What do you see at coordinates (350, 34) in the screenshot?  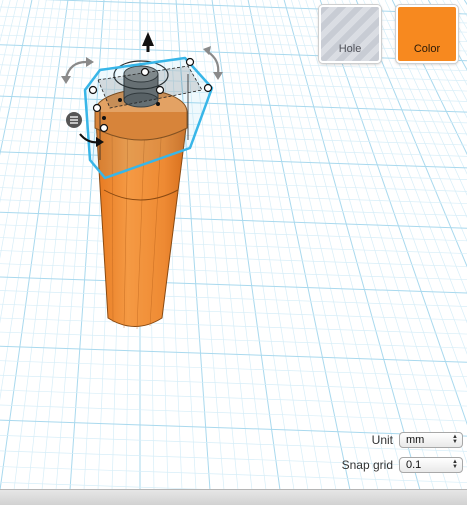 I see `hole-button: Hole` at bounding box center [350, 34].